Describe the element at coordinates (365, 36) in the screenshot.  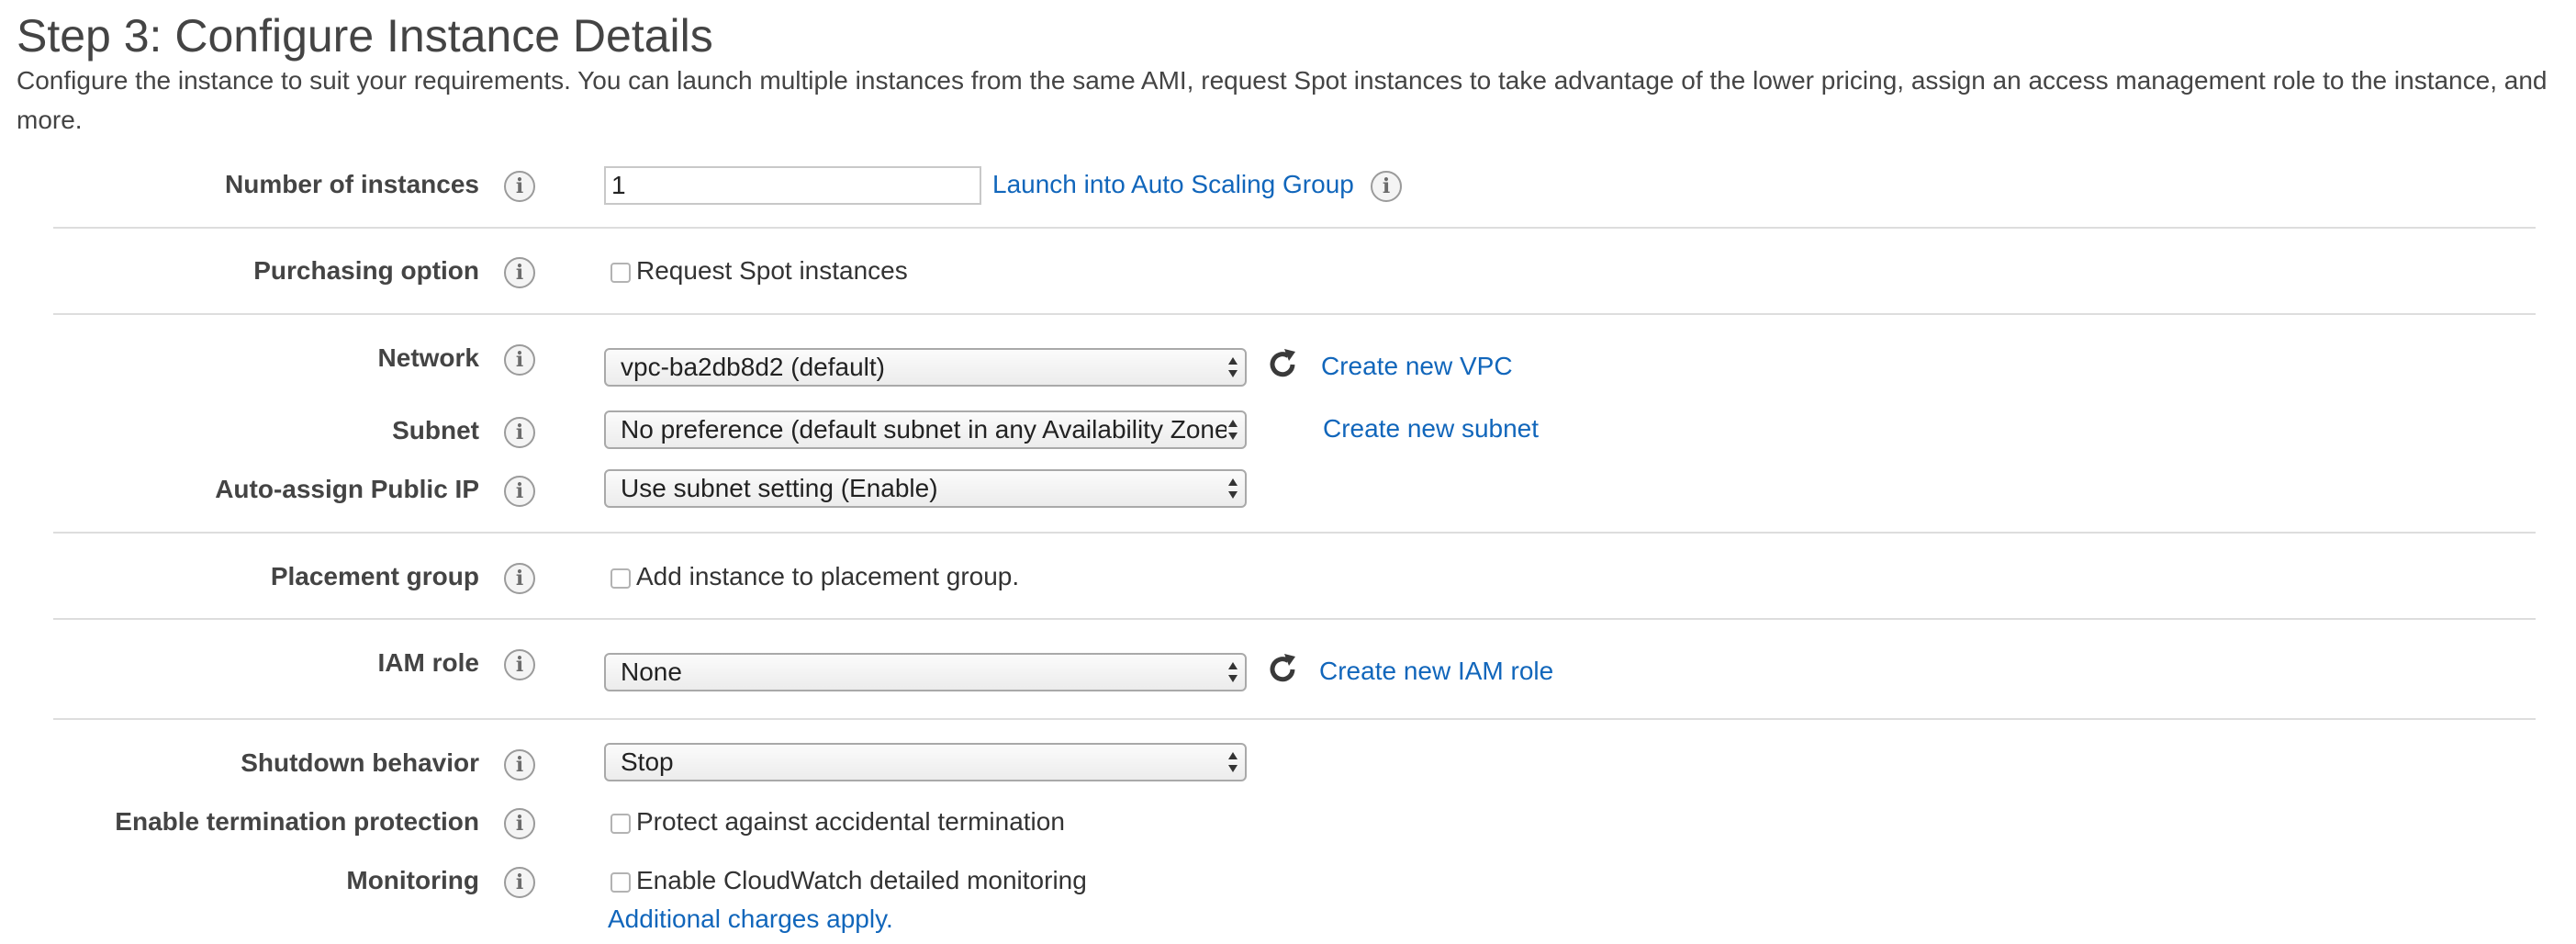
I see `page-title: Step 3: Configure Instance Details` at that location.